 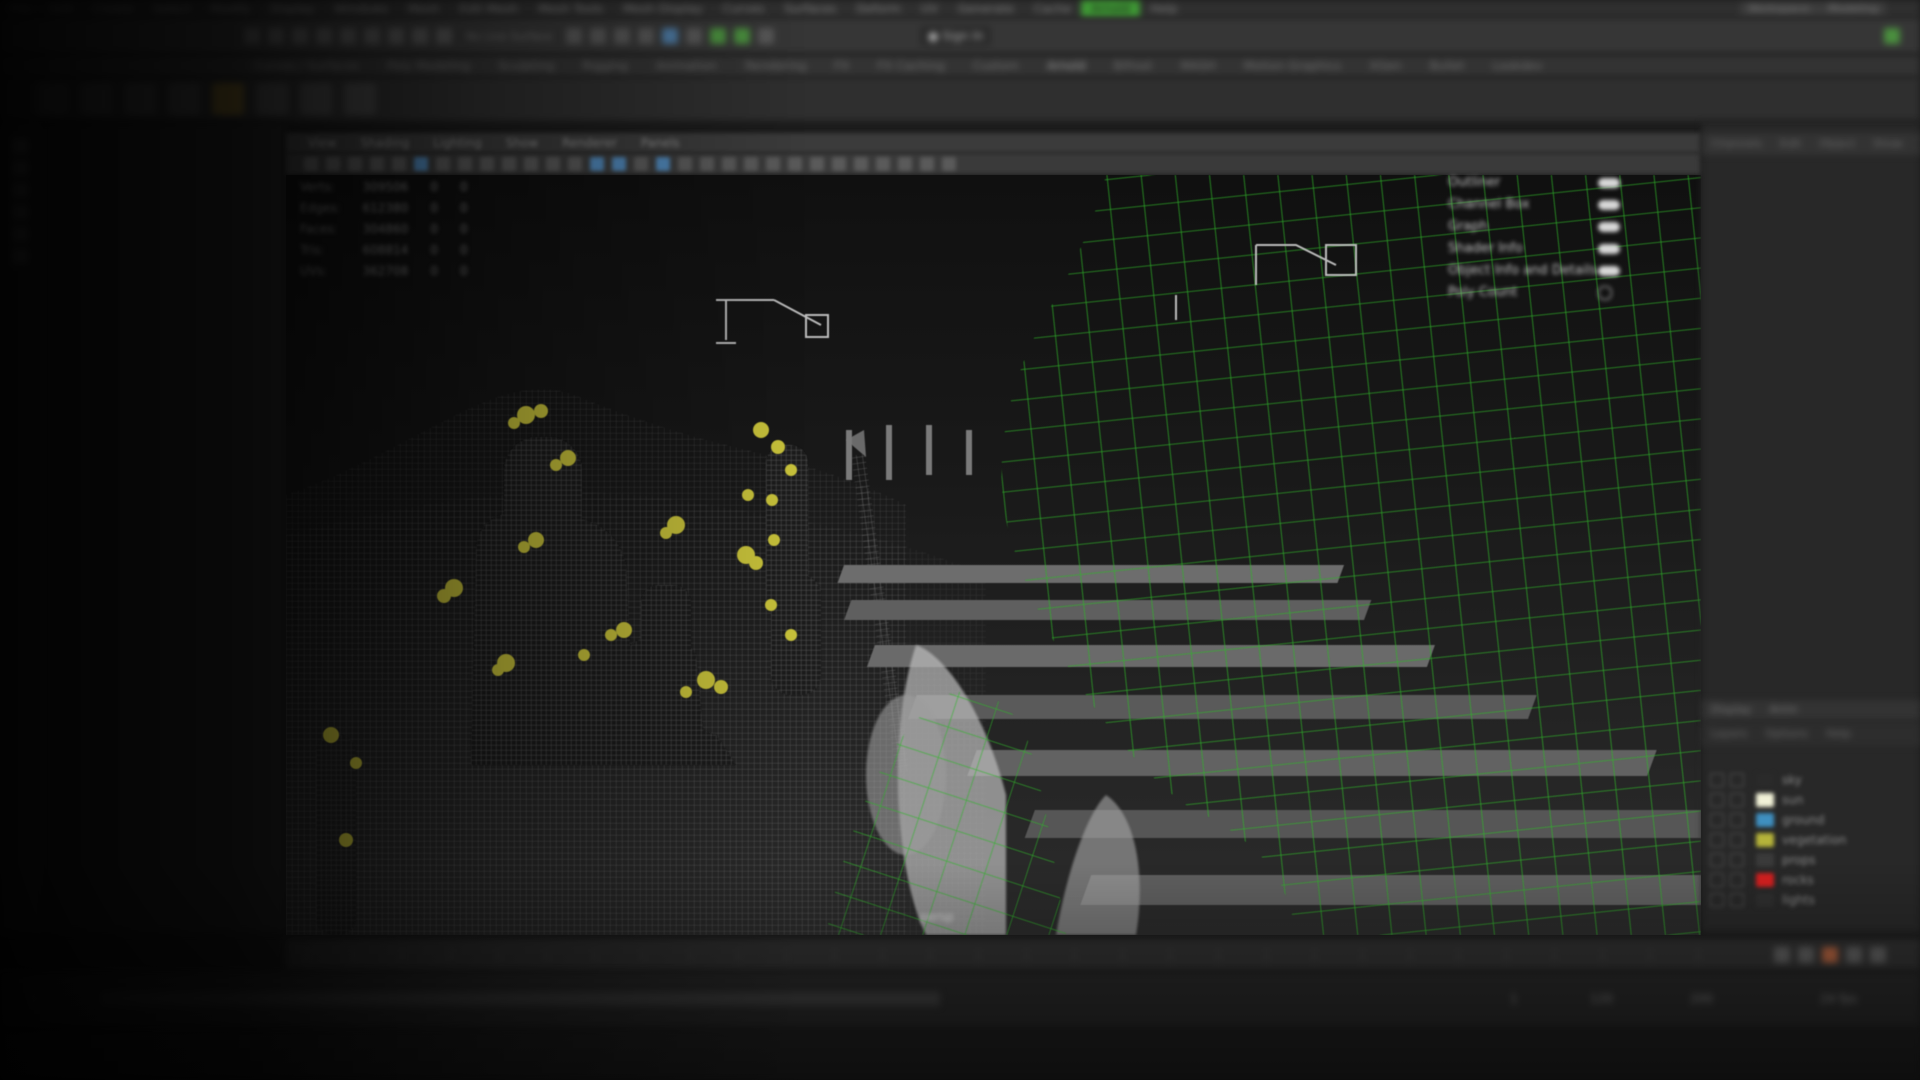 What do you see at coordinates (570, 9) in the screenshot?
I see `menu-item-mesh-tools: Mesh Tools` at bounding box center [570, 9].